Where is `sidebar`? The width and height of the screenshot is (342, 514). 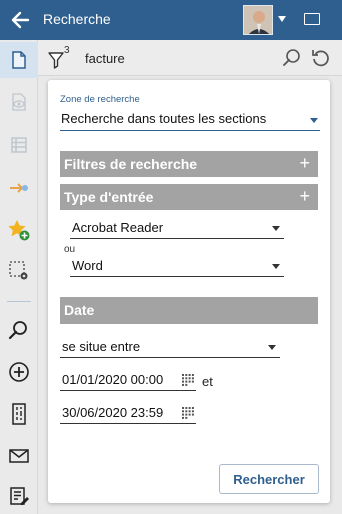
sidebar is located at coordinates (19, 277).